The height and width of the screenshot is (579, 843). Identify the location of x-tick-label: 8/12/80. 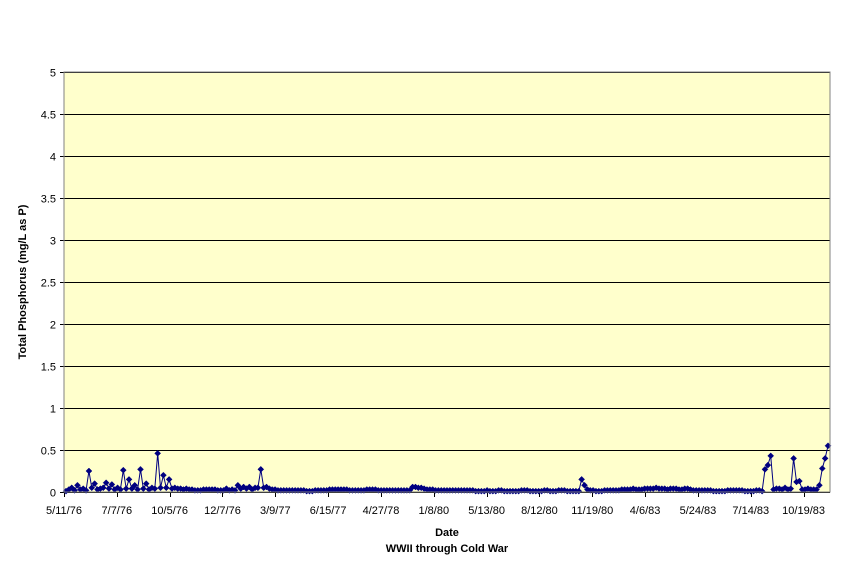
(539, 511).